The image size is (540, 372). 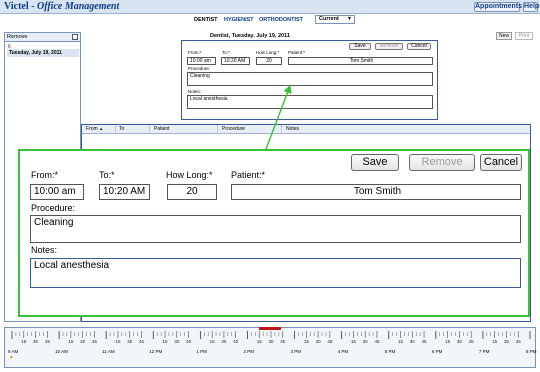 I want to click on from-field: 10:00 am, so click(x=201, y=61).